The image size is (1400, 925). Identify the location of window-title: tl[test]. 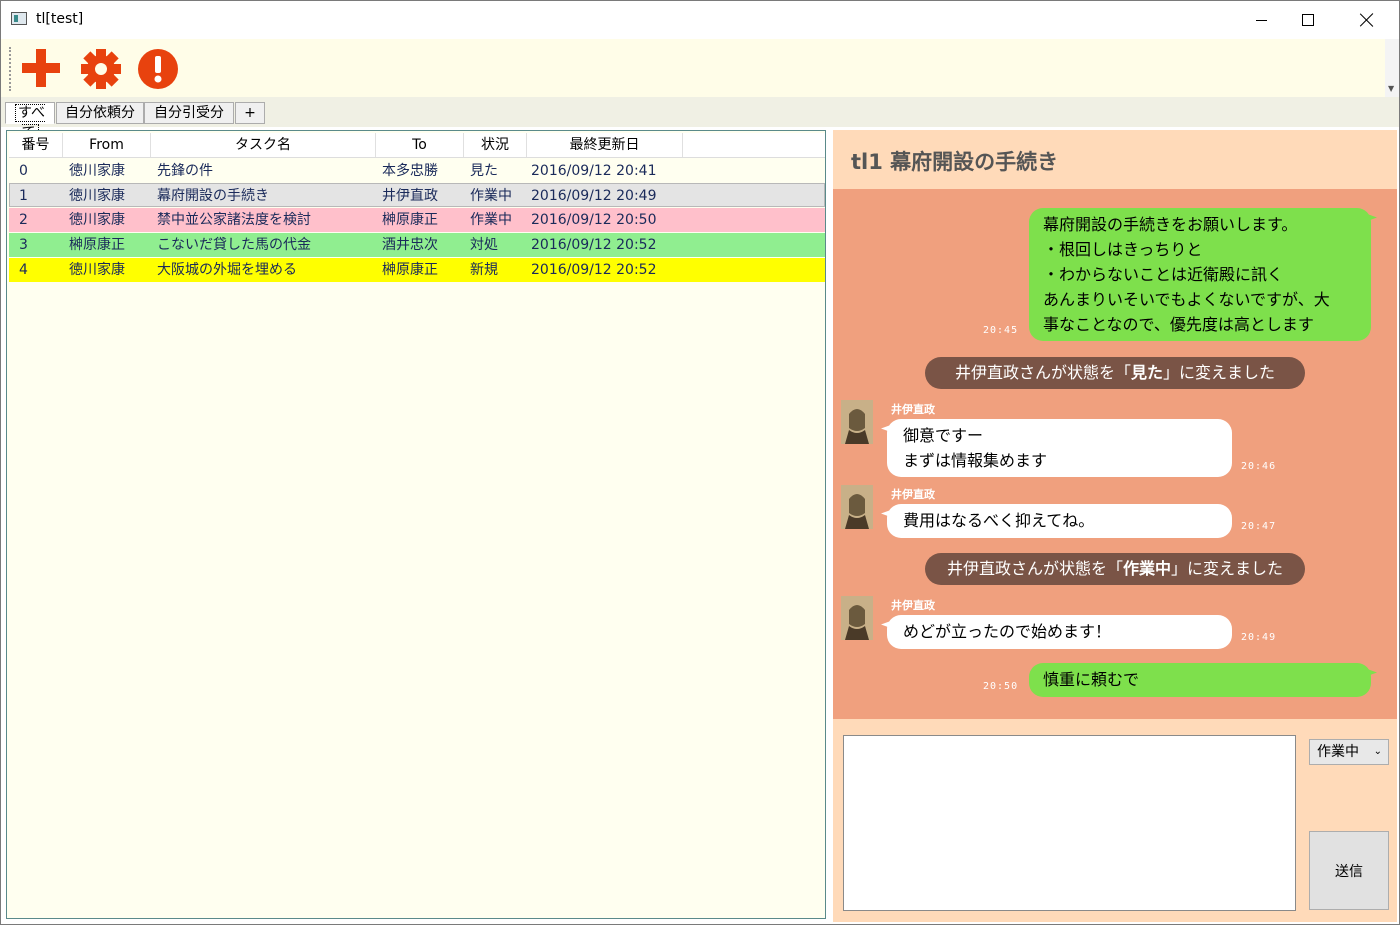
(60, 19).